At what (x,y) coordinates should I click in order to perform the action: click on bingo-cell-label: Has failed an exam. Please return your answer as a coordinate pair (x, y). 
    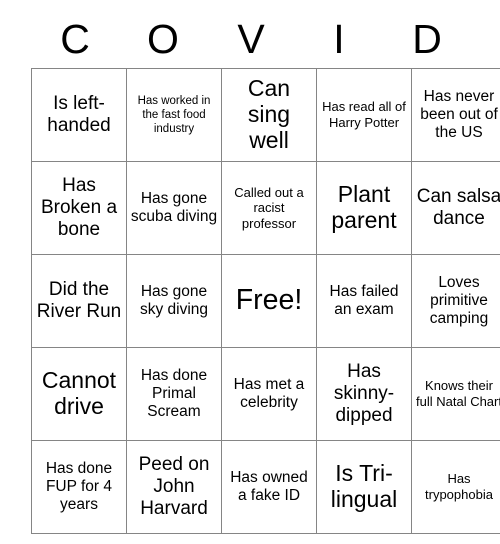
    Looking at the image, I should click on (364, 300).